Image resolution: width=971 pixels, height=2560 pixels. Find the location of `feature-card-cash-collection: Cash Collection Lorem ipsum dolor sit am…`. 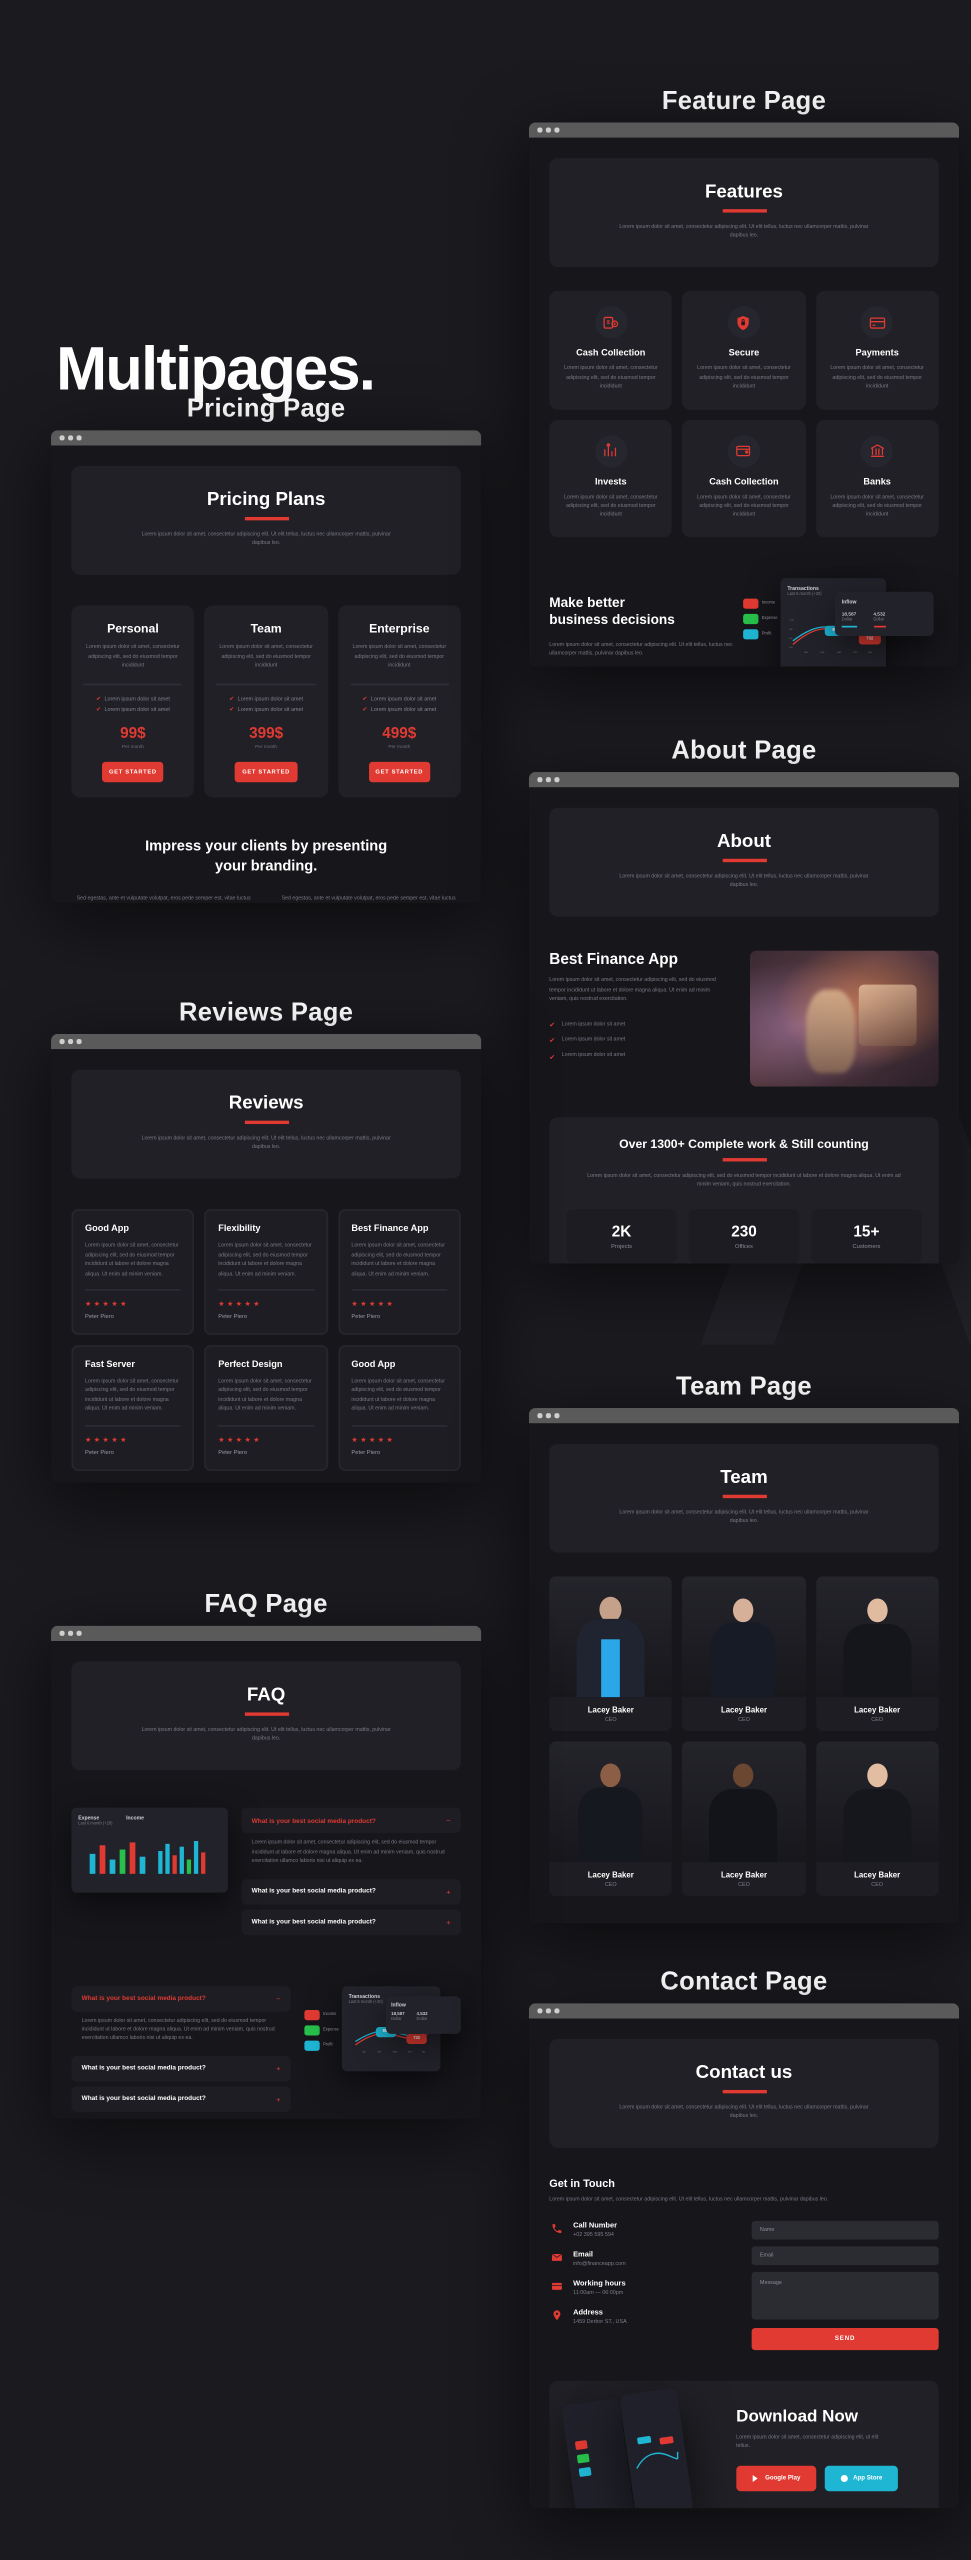

feature-card-cash-collection: Cash Collection Lorem ipsum dolor sit am… is located at coordinates (611, 350).